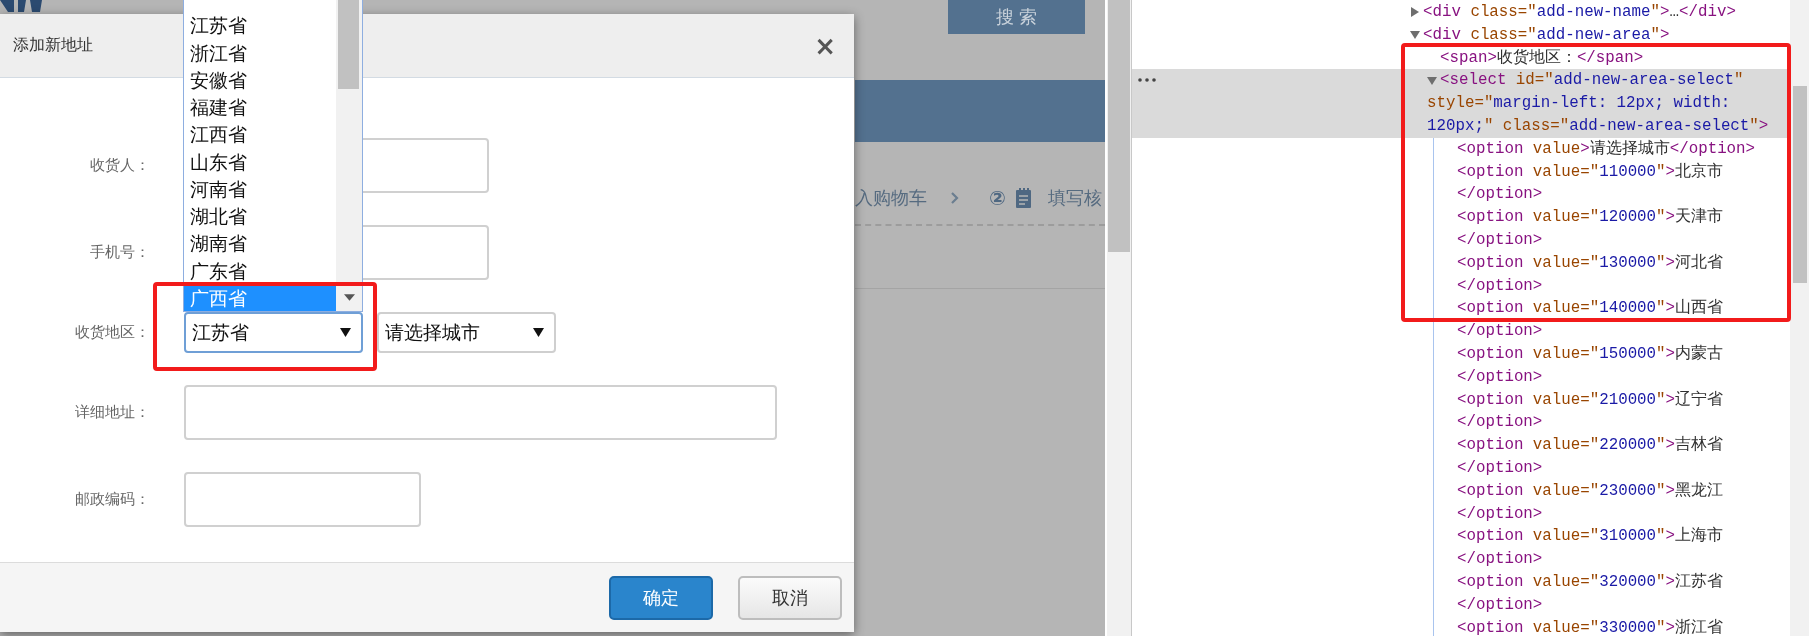 The height and width of the screenshot is (636, 1809). I want to click on dropdown-option: 河南省, so click(260, 189).